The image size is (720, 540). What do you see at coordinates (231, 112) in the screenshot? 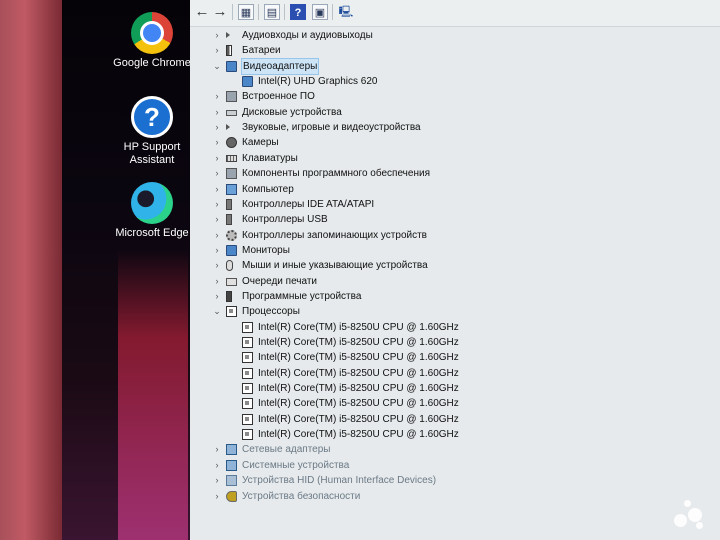
I see `disk-icon` at bounding box center [231, 112].